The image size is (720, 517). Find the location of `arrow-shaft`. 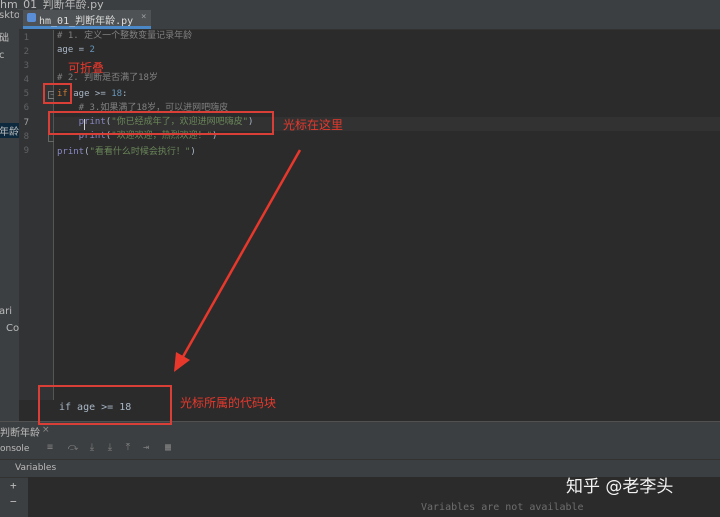

arrow-shaft is located at coordinates (240, 256).